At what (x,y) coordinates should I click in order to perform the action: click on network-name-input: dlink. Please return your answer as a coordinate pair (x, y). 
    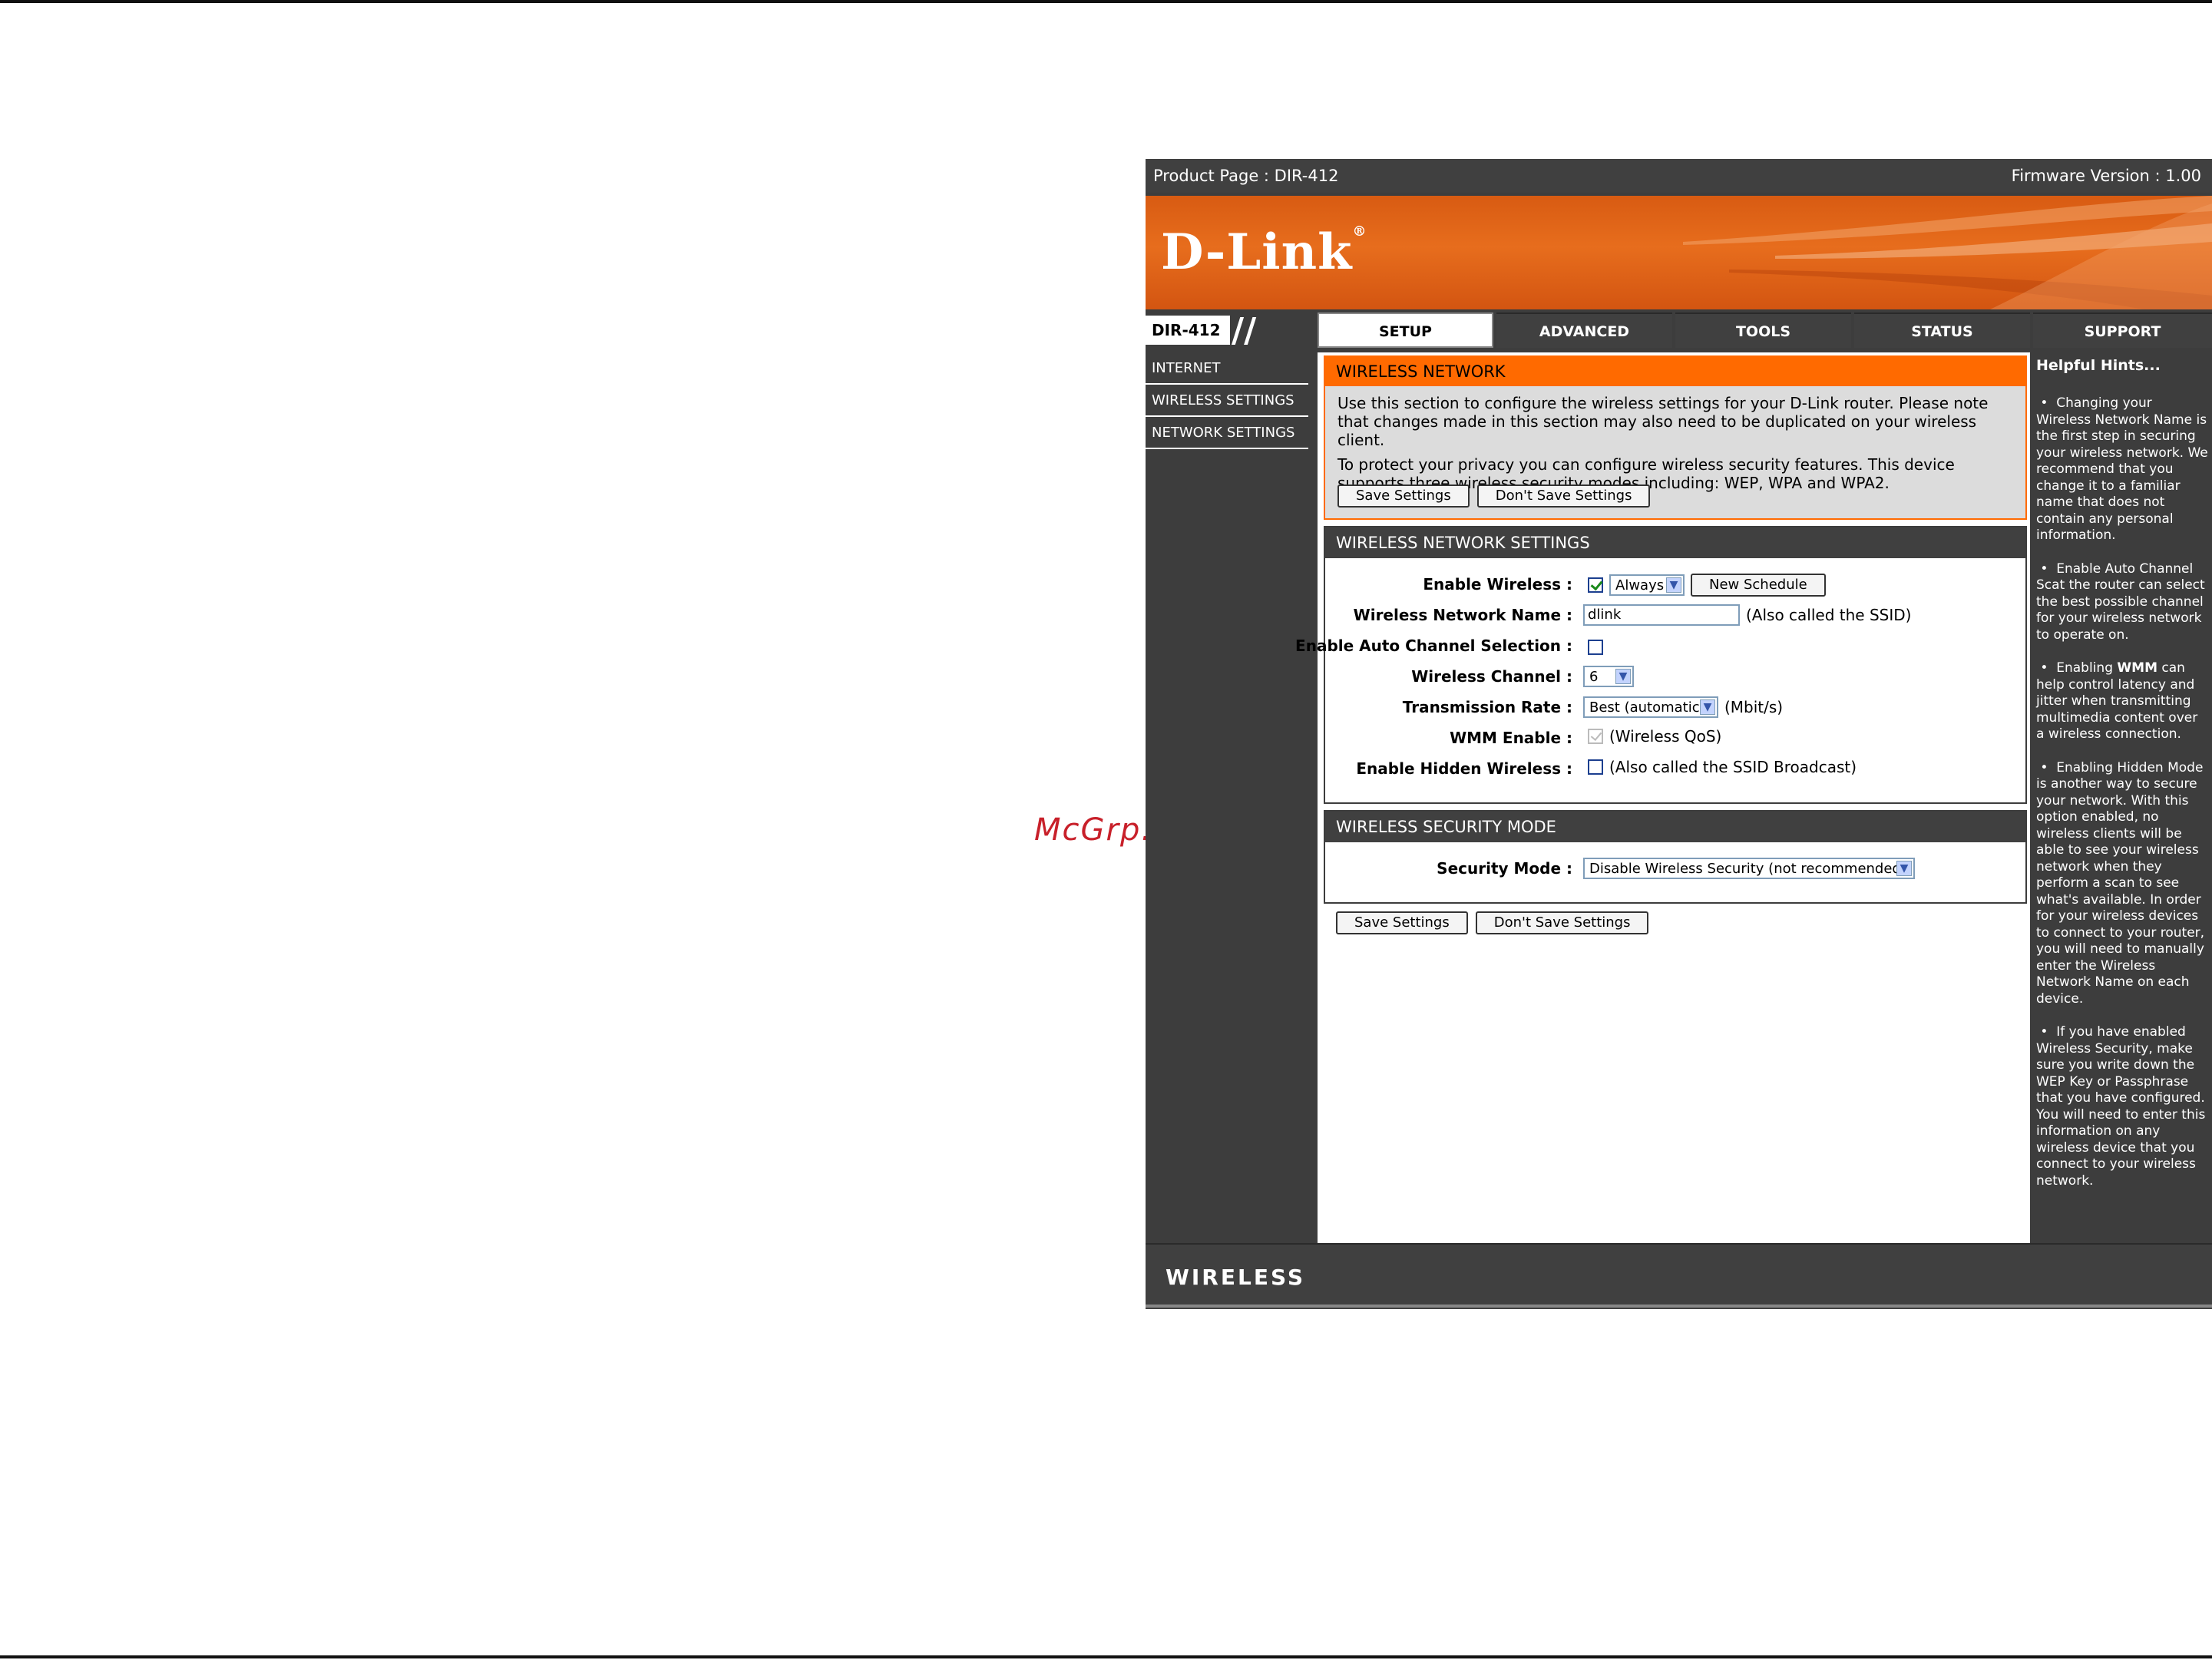
    Looking at the image, I should click on (1662, 615).